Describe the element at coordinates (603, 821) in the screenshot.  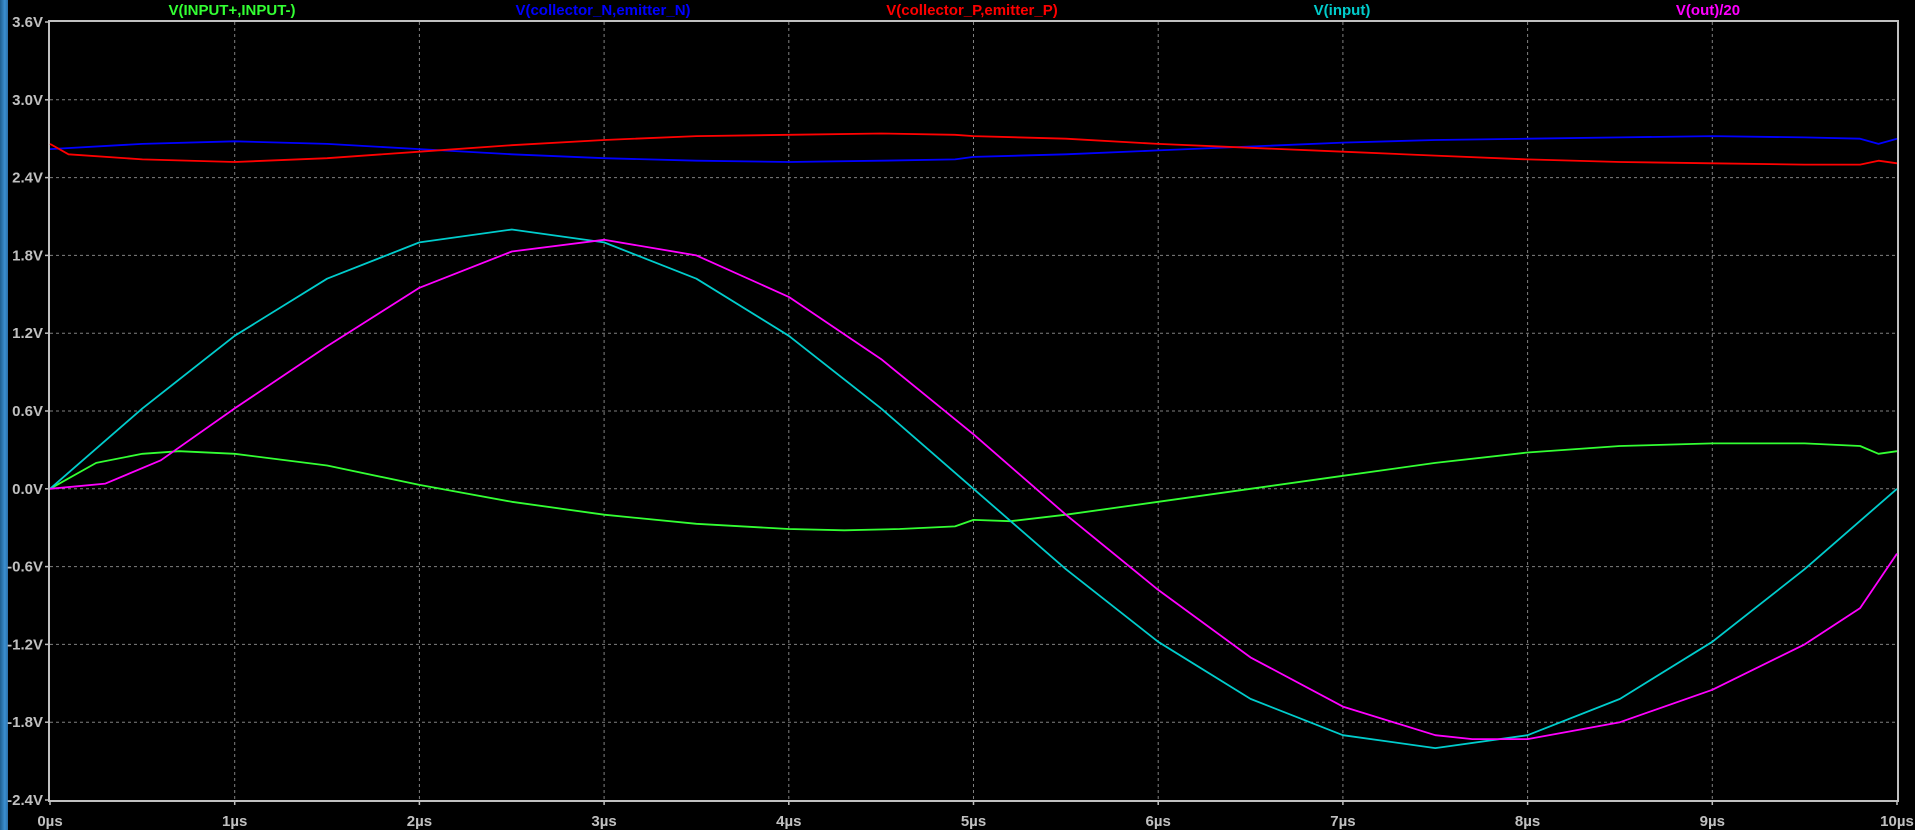
I see `x-tick-label: 3µs` at that location.